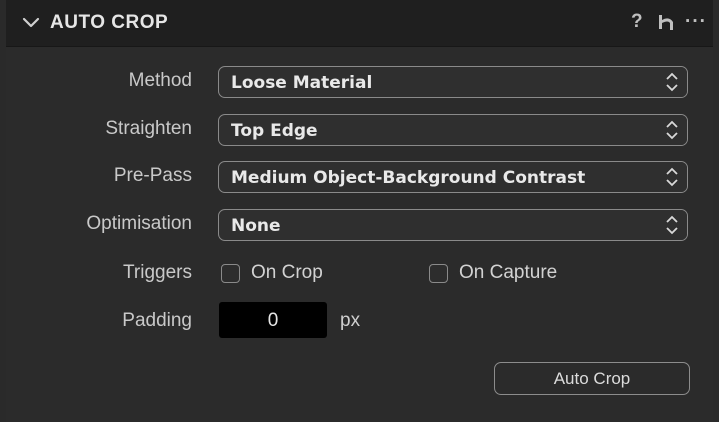  I want to click on reset-icon, so click(667, 23).